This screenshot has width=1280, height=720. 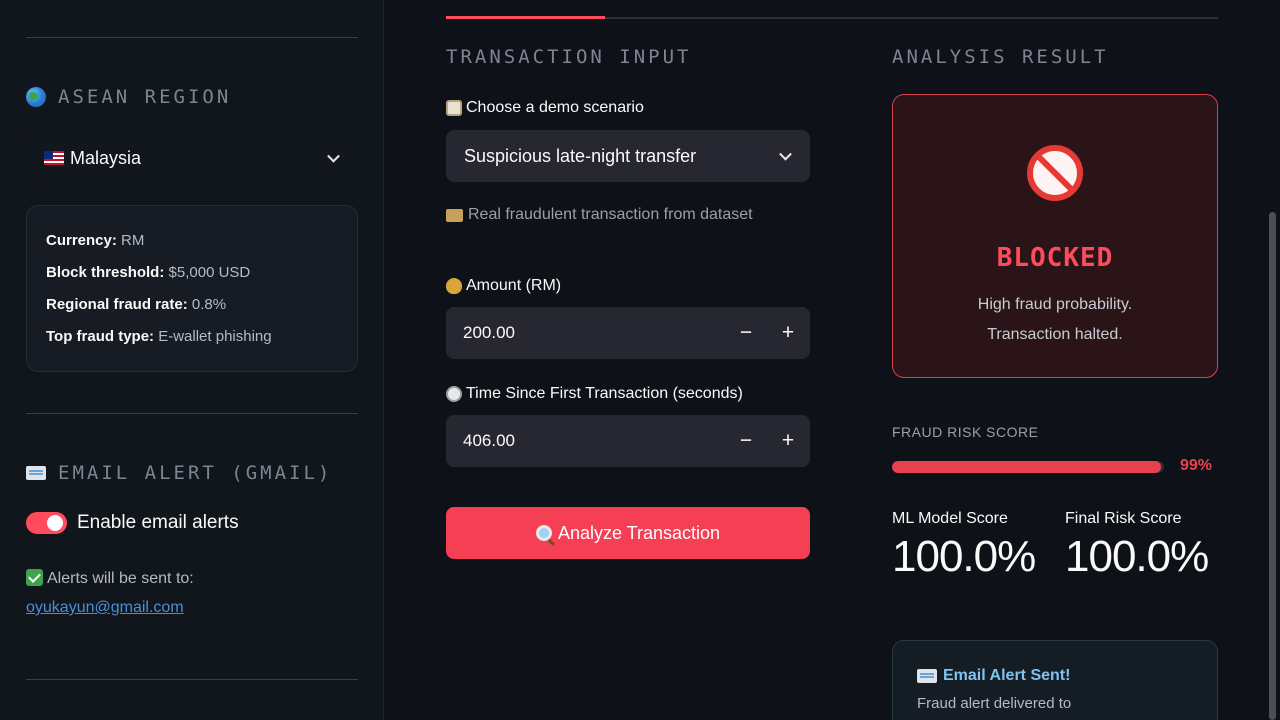 I want to click on check-icon, so click(x=34, y=577).